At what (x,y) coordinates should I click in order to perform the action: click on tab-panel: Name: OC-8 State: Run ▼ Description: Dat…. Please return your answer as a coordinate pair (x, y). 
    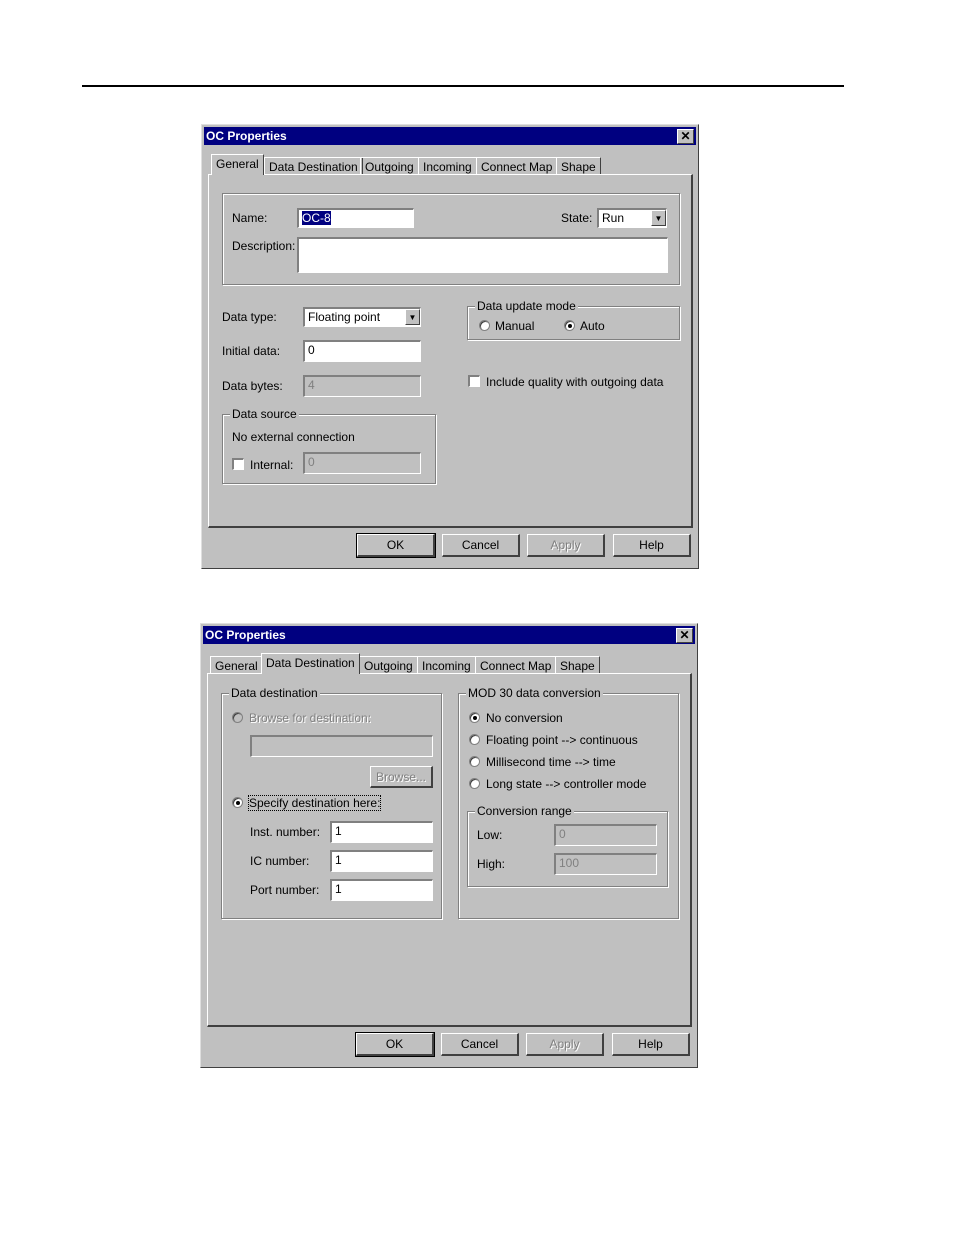
    Looking at the image, I should click on (450, 351).